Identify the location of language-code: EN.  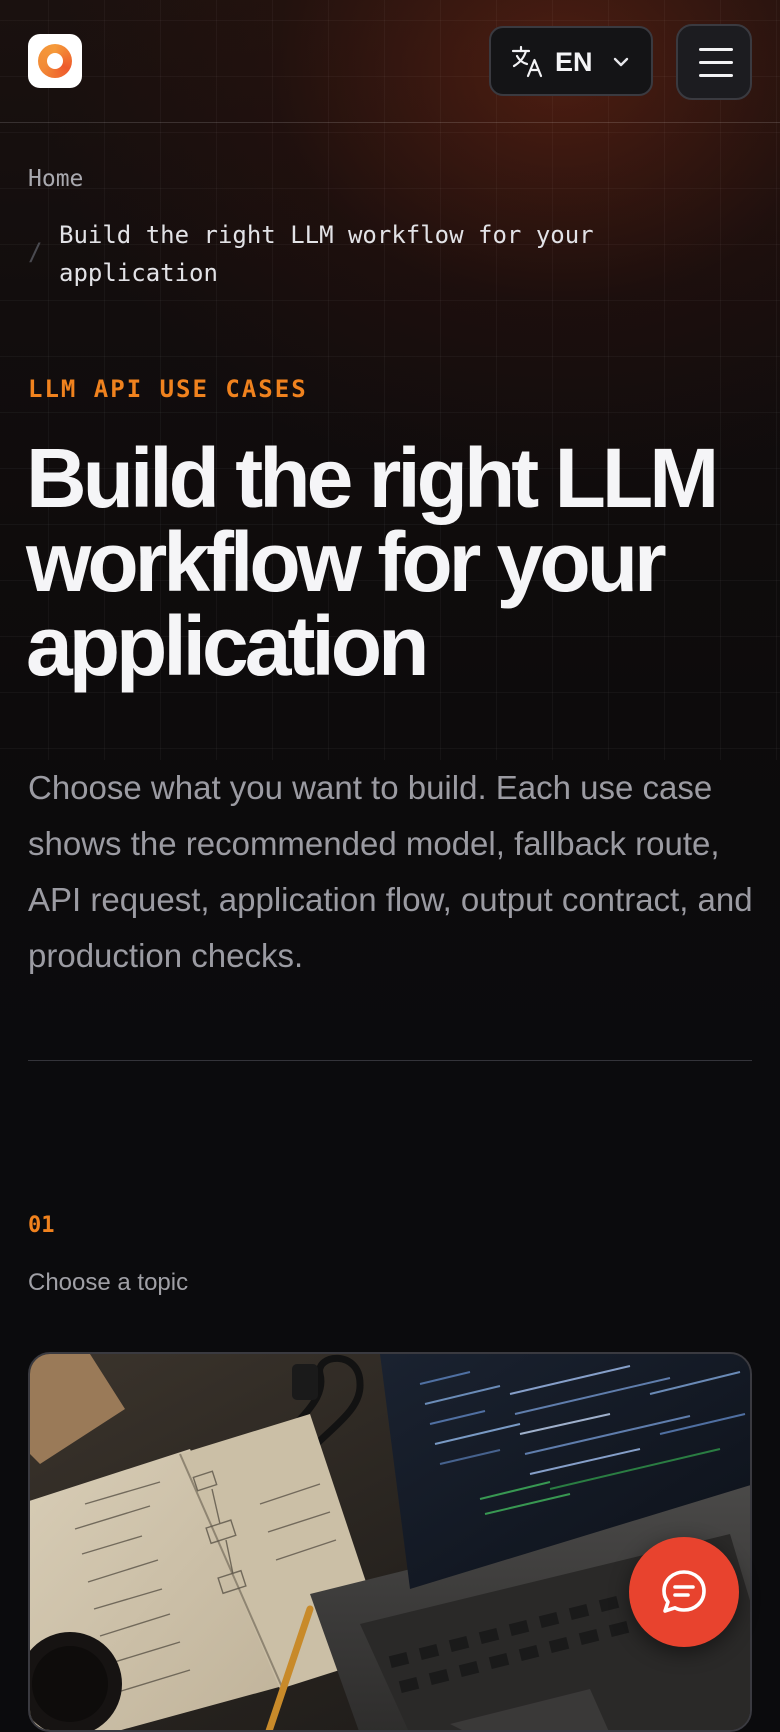
(574, 62).